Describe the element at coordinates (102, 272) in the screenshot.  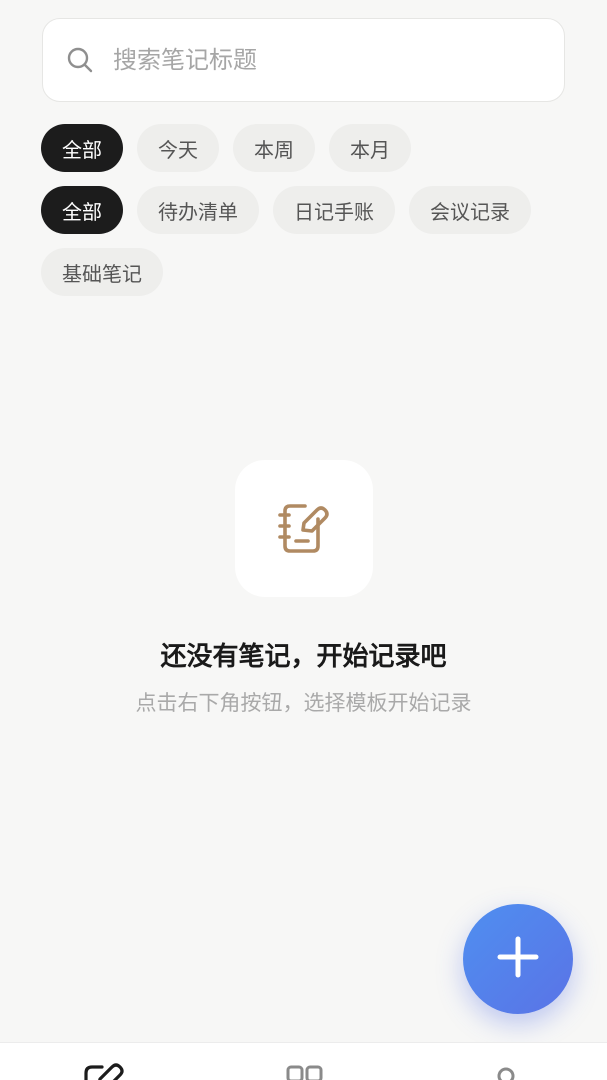
I see `type-filter-basic: 基础笔记` at that location.